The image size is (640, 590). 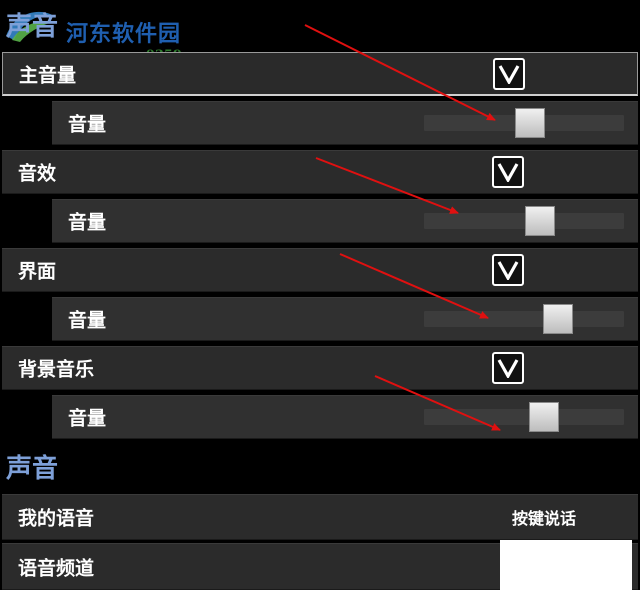 What do you see at coordinates (320, 270) in the screenshot?
I see `interface-row: 界面` at bounding box center [320, 270].